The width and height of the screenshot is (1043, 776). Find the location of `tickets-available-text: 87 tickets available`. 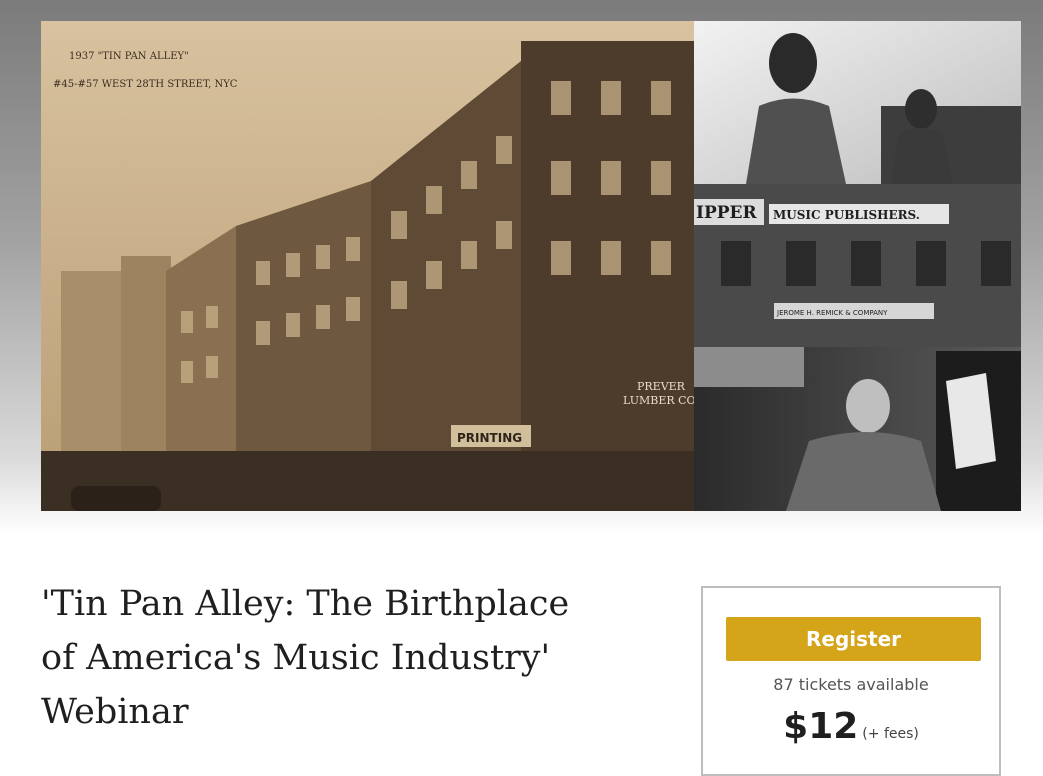

tickets-available-text: 87 tickets available is located at coordinates (851, 684).